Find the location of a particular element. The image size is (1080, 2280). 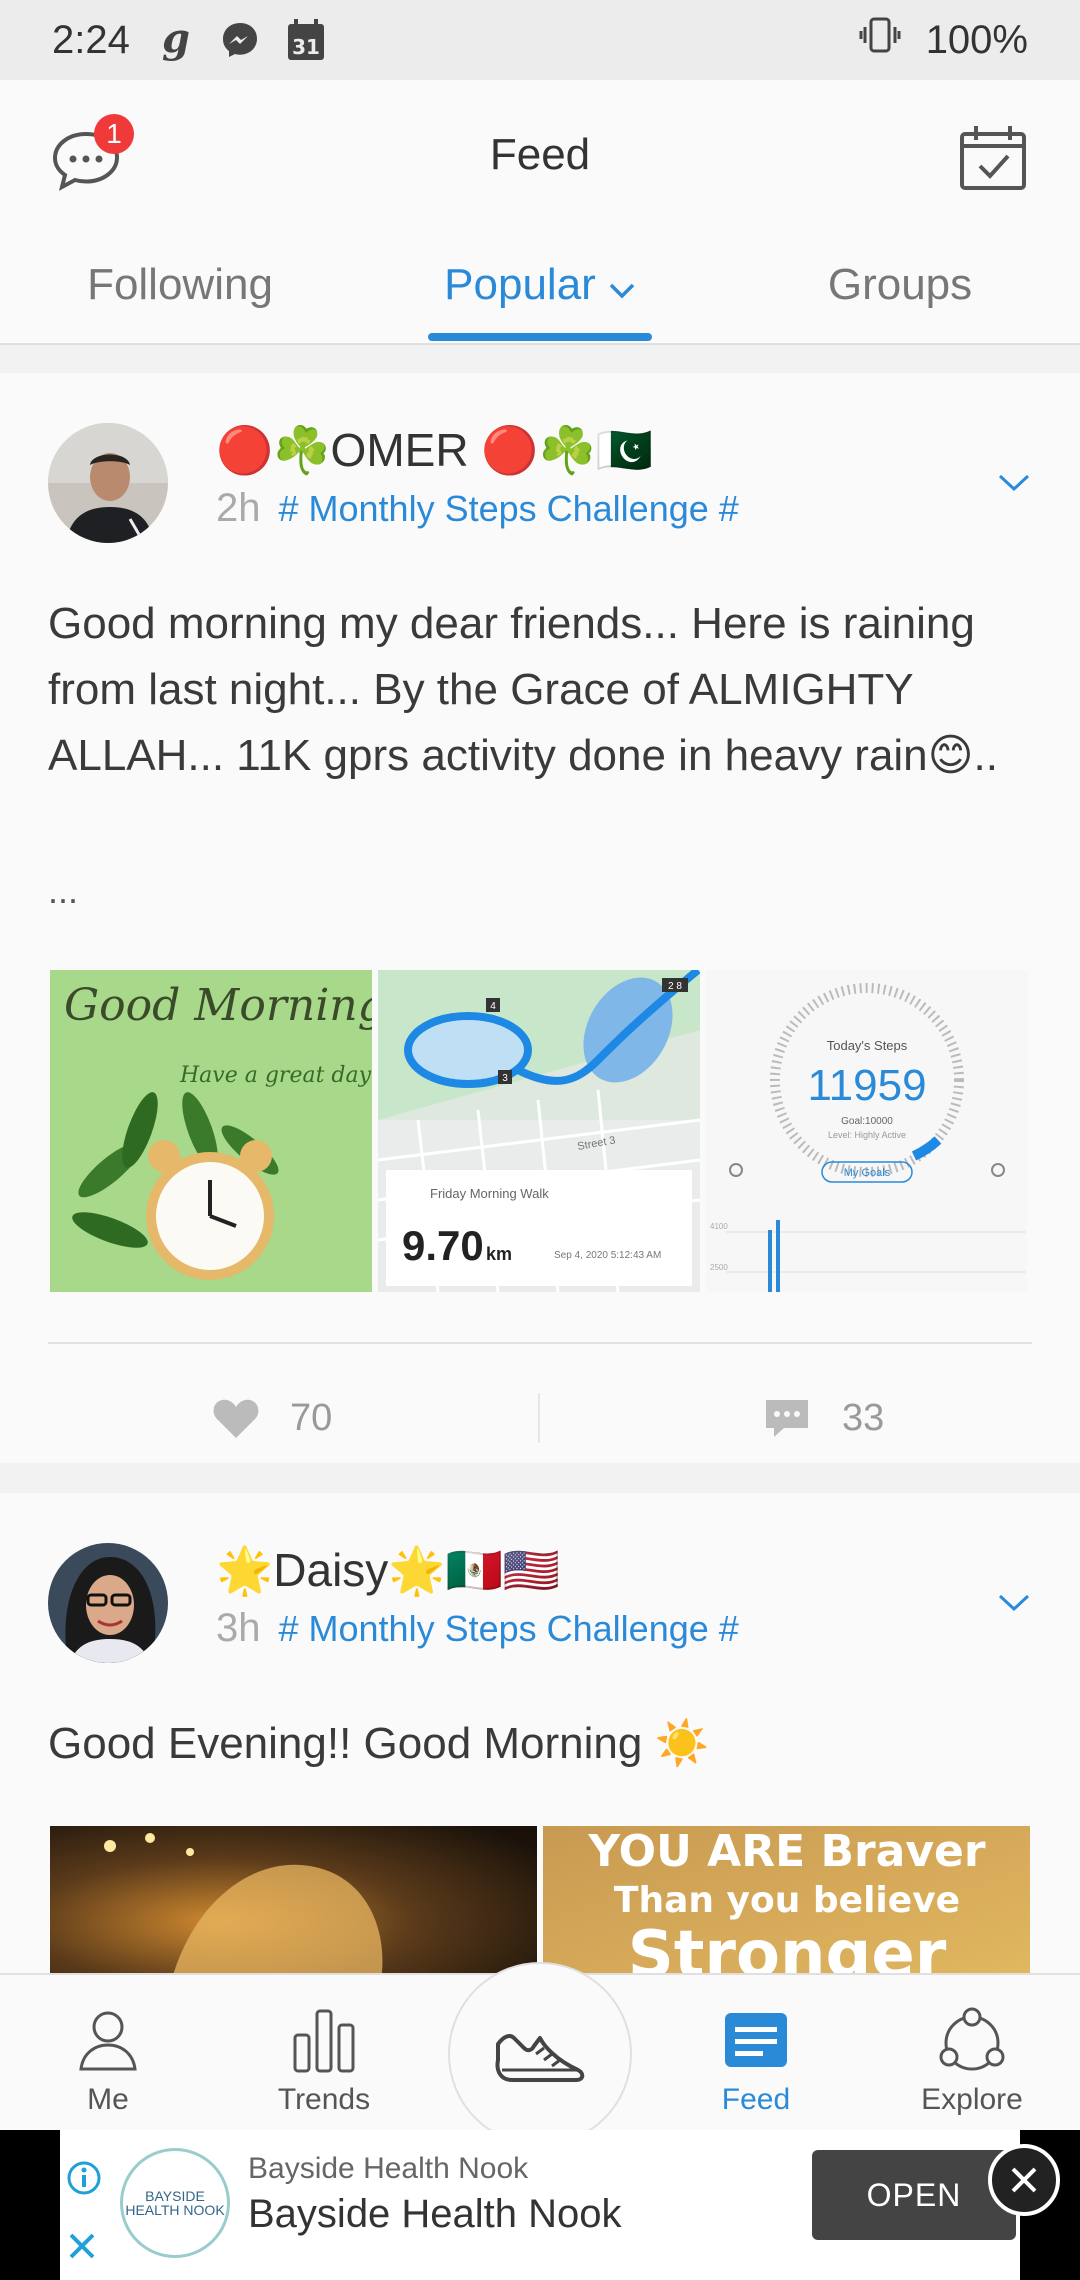

svg-text: 31 is located at coordinates (306, 47).